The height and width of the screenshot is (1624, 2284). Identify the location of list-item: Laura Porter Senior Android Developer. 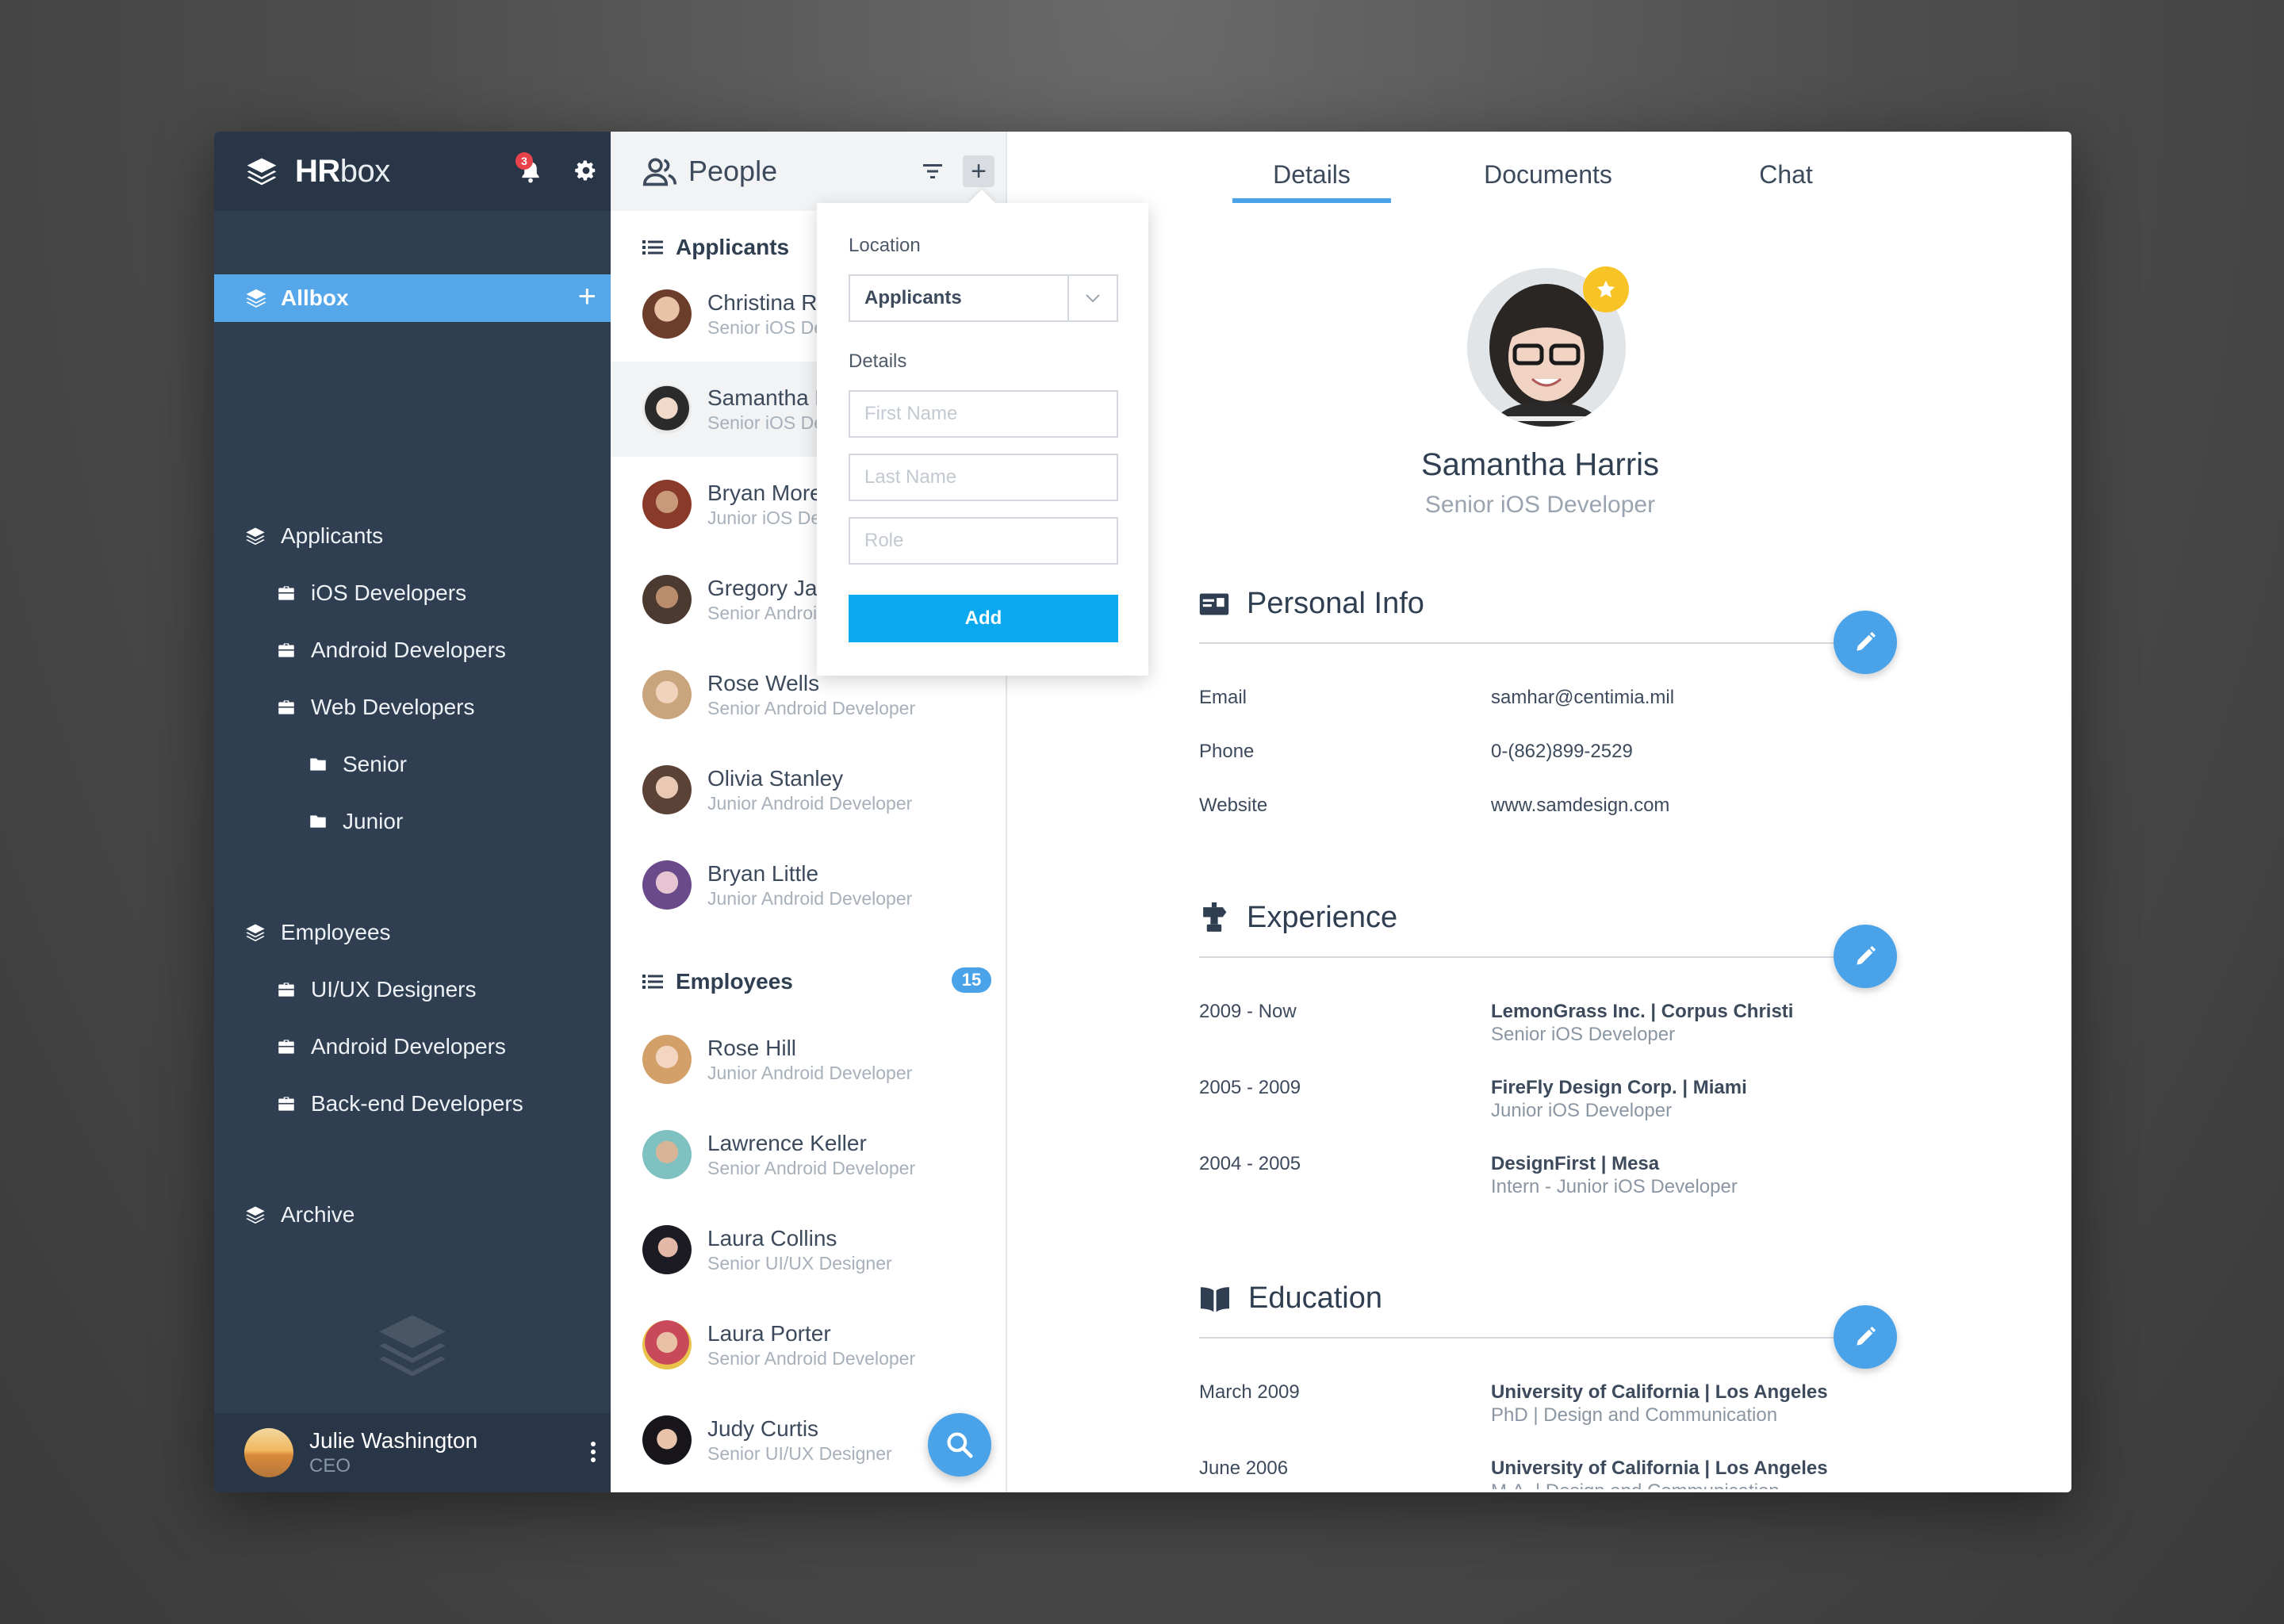
(808, 1344).